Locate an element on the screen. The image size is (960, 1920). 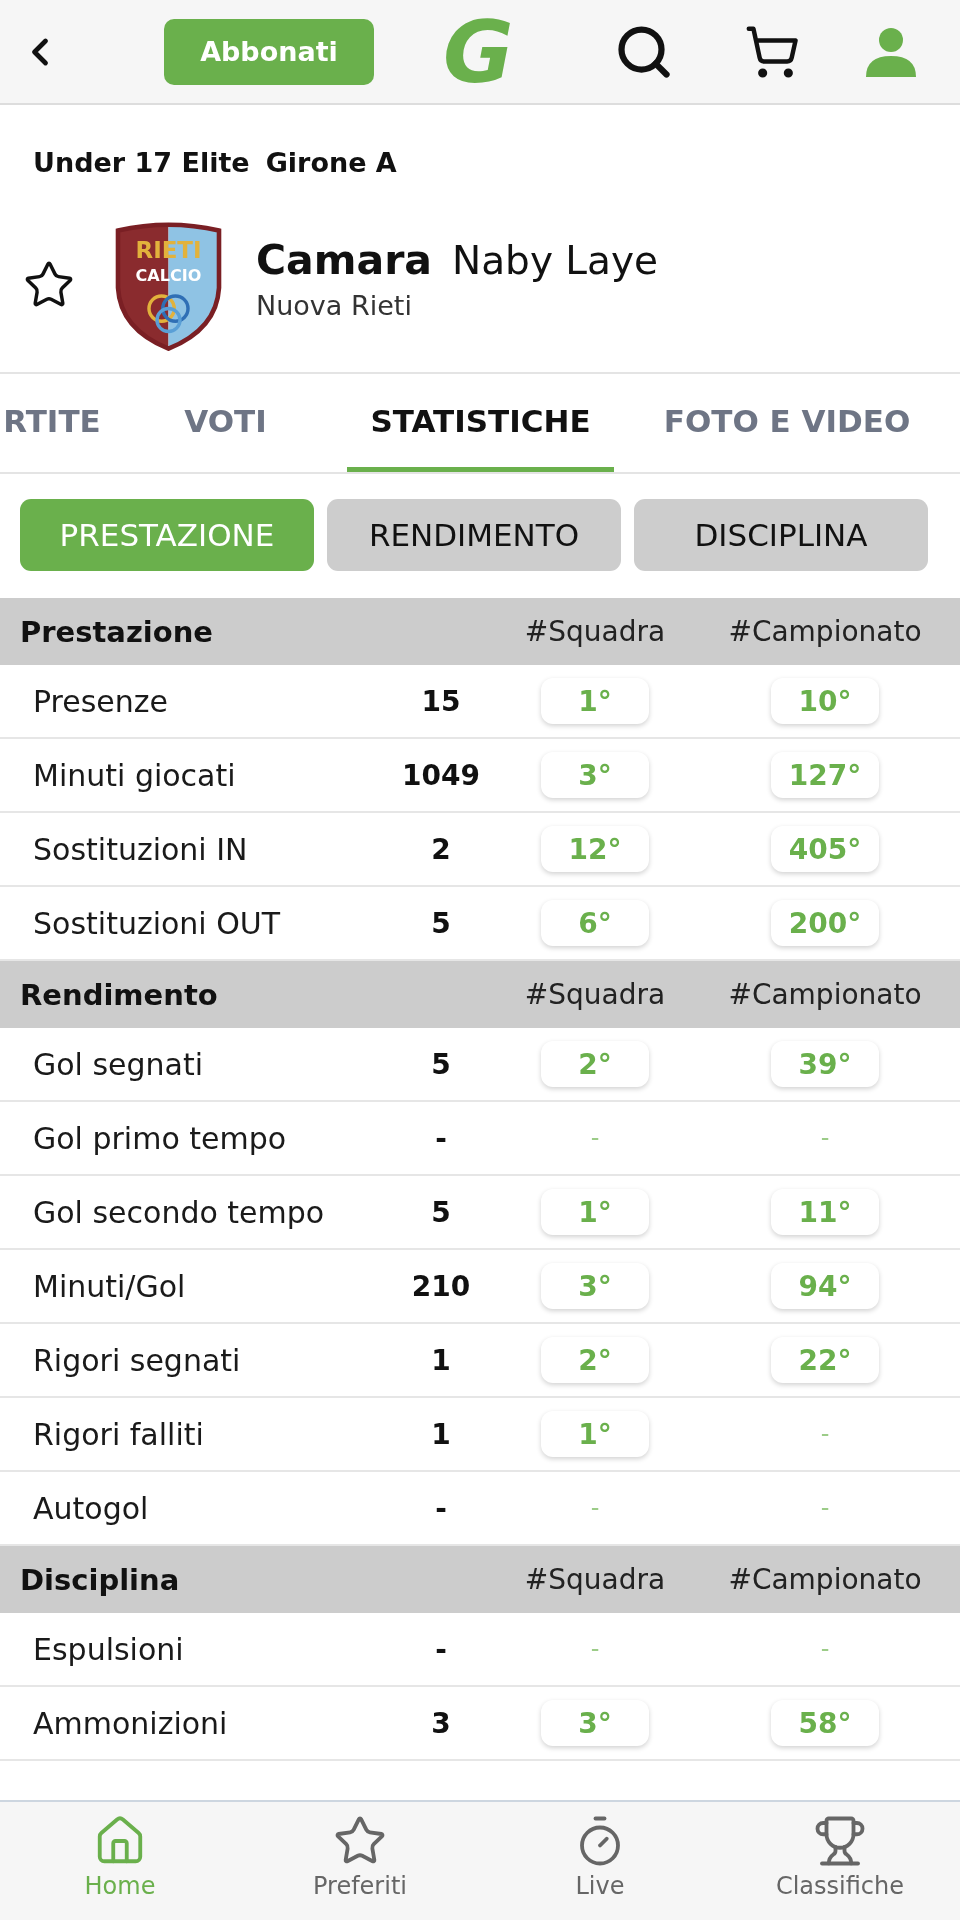
stat-value: 1049 is located at coordinates (441, 775).